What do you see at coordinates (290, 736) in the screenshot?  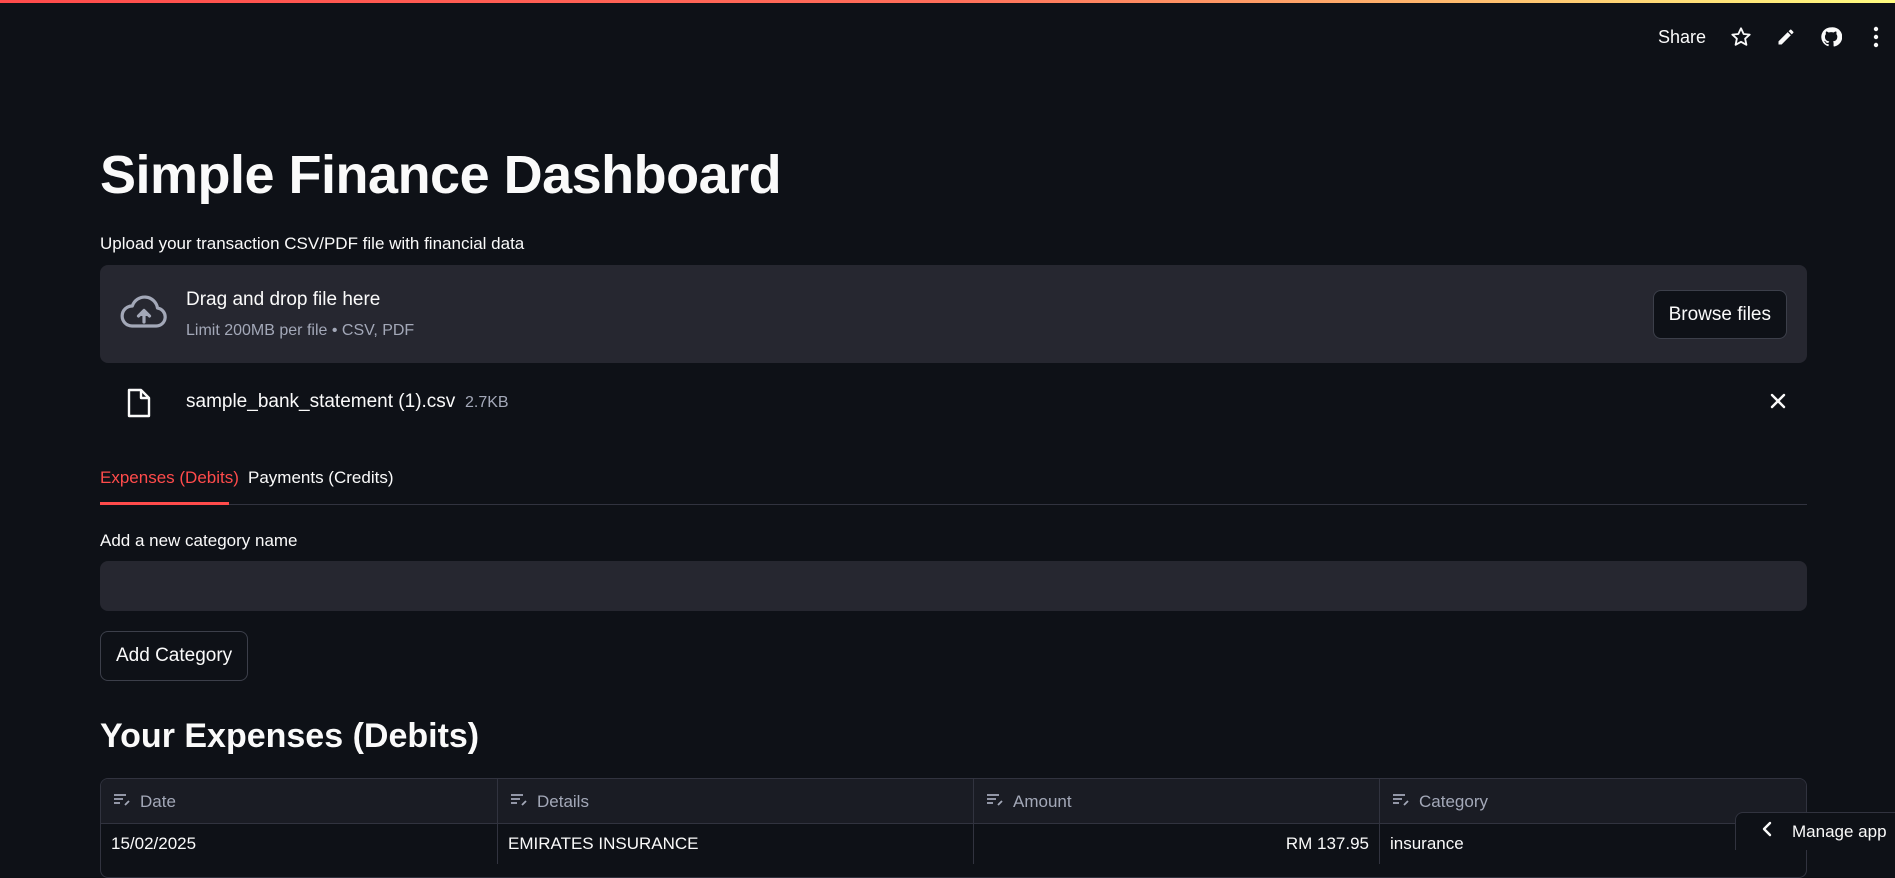 I see `expenses-heading: Your Expenses (Debits)` at bounding box center [290, 736].